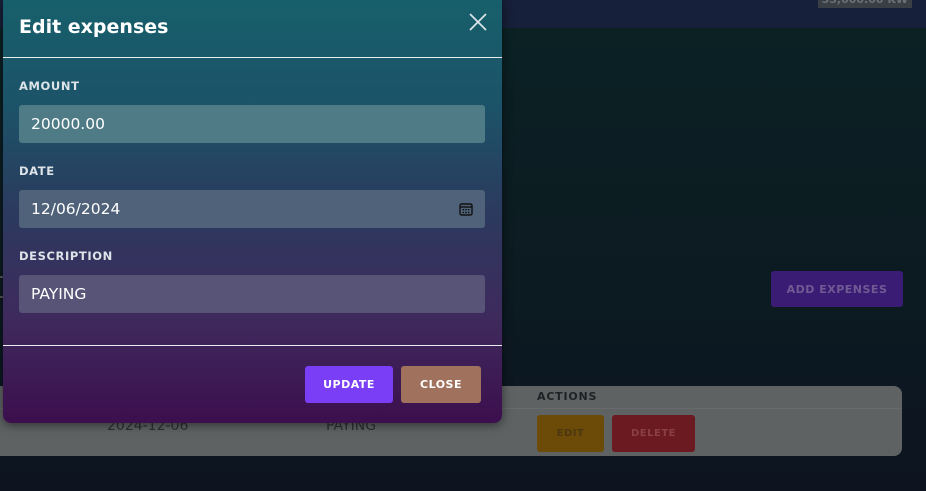  I want to click on description-input: PAYING, so click(252, 294).